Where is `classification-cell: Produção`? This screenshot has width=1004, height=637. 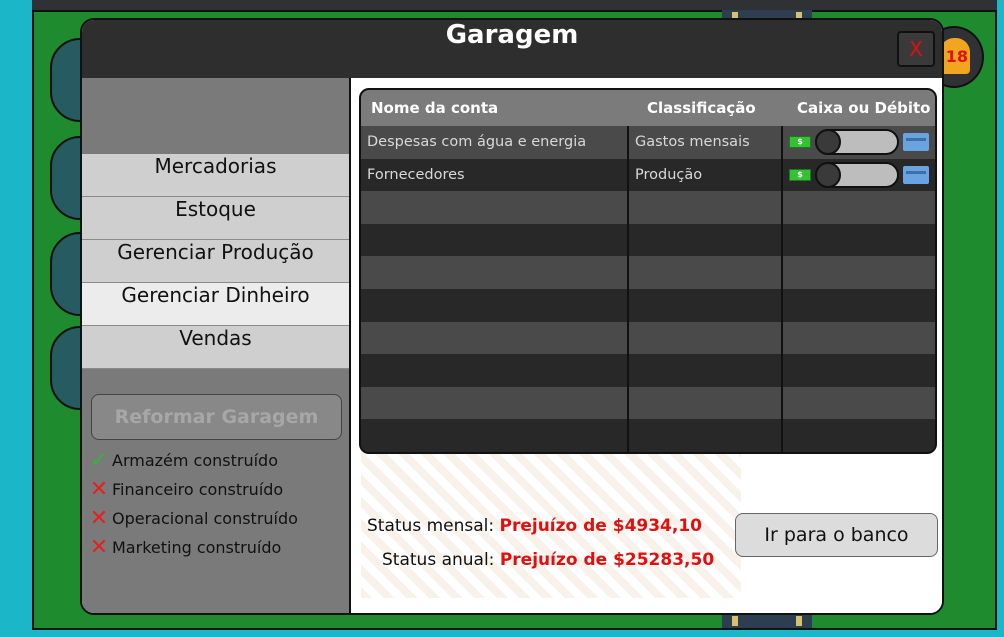 classification-cell: Produção is located at coordinates (669, 174).